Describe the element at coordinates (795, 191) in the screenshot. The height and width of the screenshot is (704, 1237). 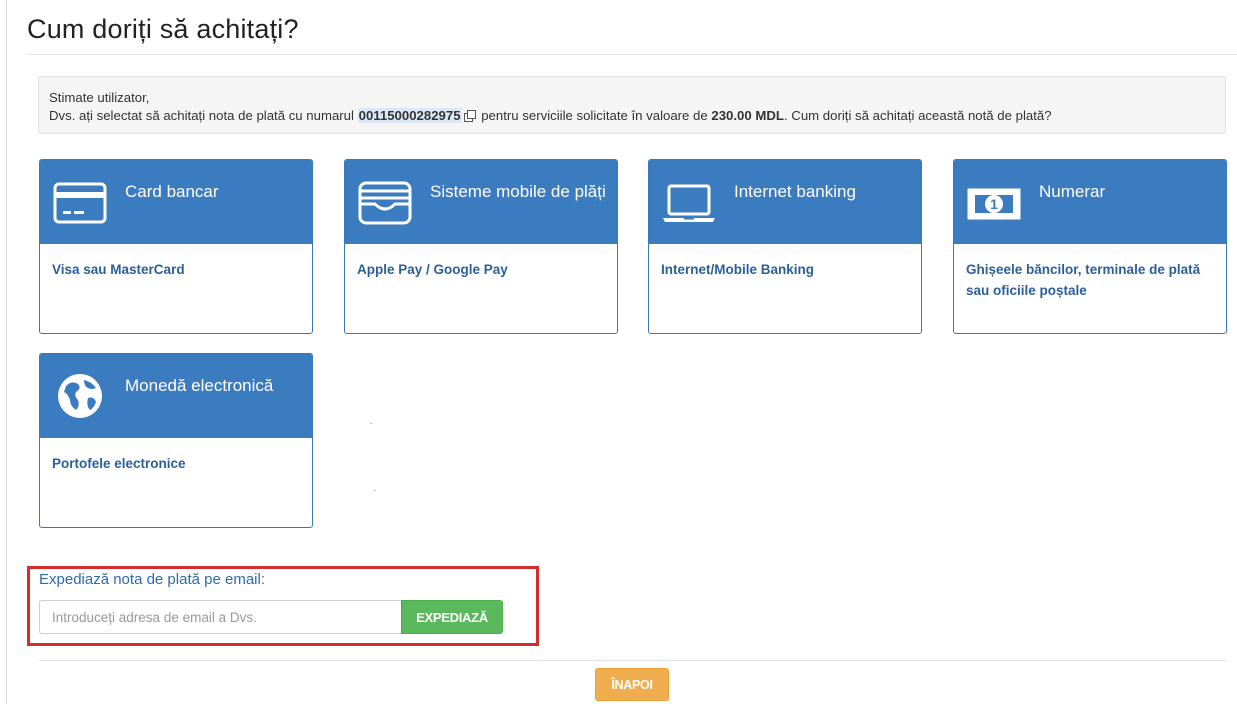
I see `payment-option-title: Internet banking` at that location.